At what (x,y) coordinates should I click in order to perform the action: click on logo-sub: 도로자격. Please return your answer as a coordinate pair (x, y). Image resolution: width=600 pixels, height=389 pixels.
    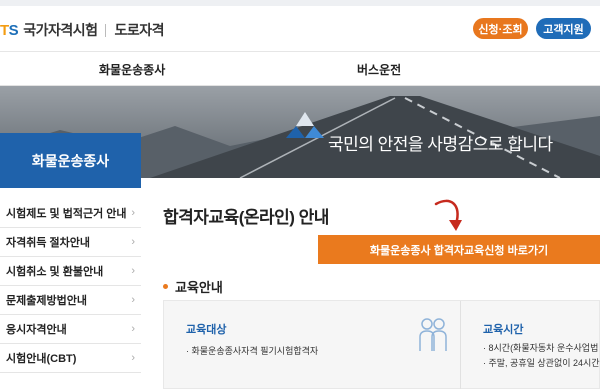
    Looking at the image, I should click on (139, 30).